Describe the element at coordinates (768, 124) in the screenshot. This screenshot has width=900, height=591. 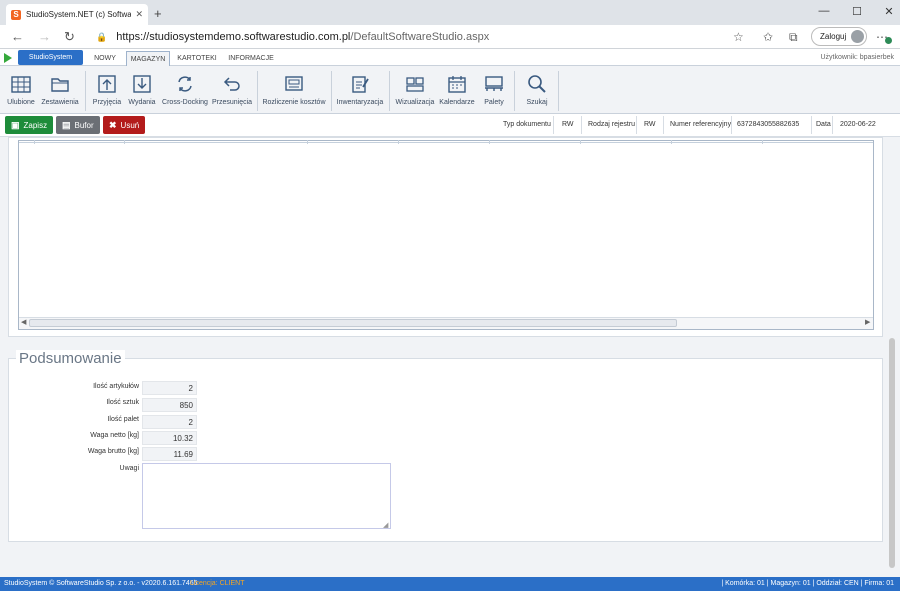
I see `reference-number-value: 6372843055882635` at that location.